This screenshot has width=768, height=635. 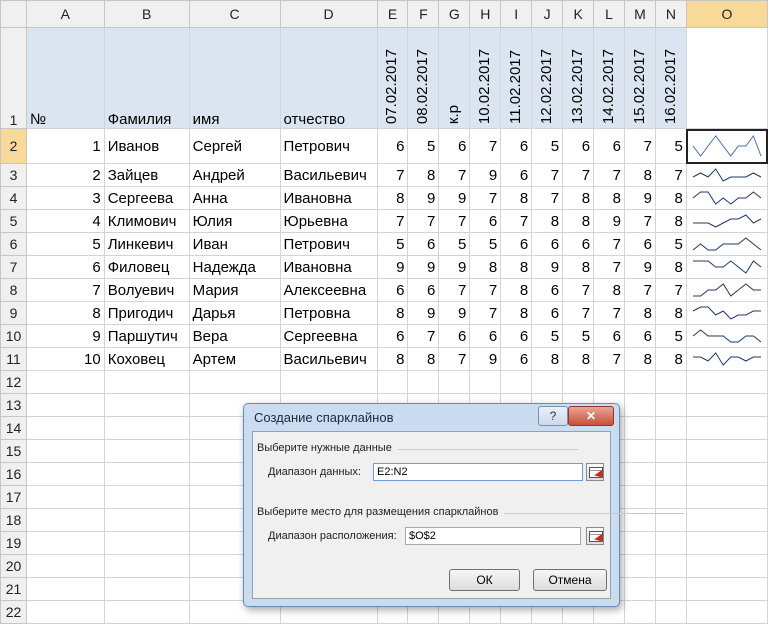 What do you see at coordinates (234, 359) in the screenshot?
I see `cell-first-name: Артем` at bounding box center [234, 359].